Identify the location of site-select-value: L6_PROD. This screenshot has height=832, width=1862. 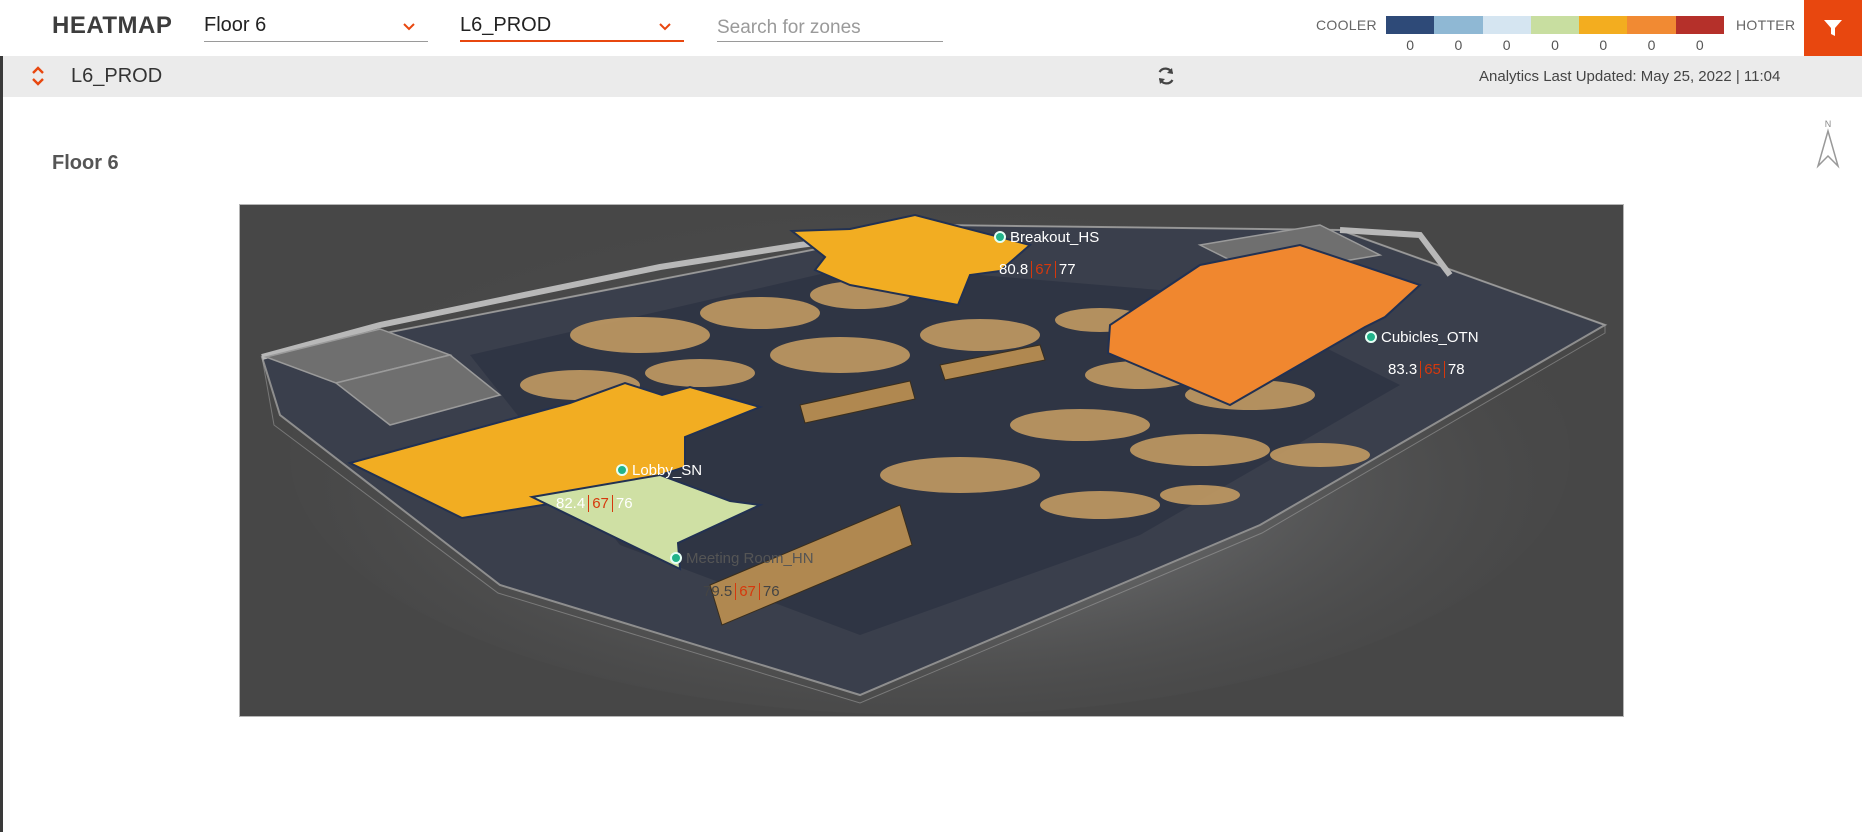
(506, 25).